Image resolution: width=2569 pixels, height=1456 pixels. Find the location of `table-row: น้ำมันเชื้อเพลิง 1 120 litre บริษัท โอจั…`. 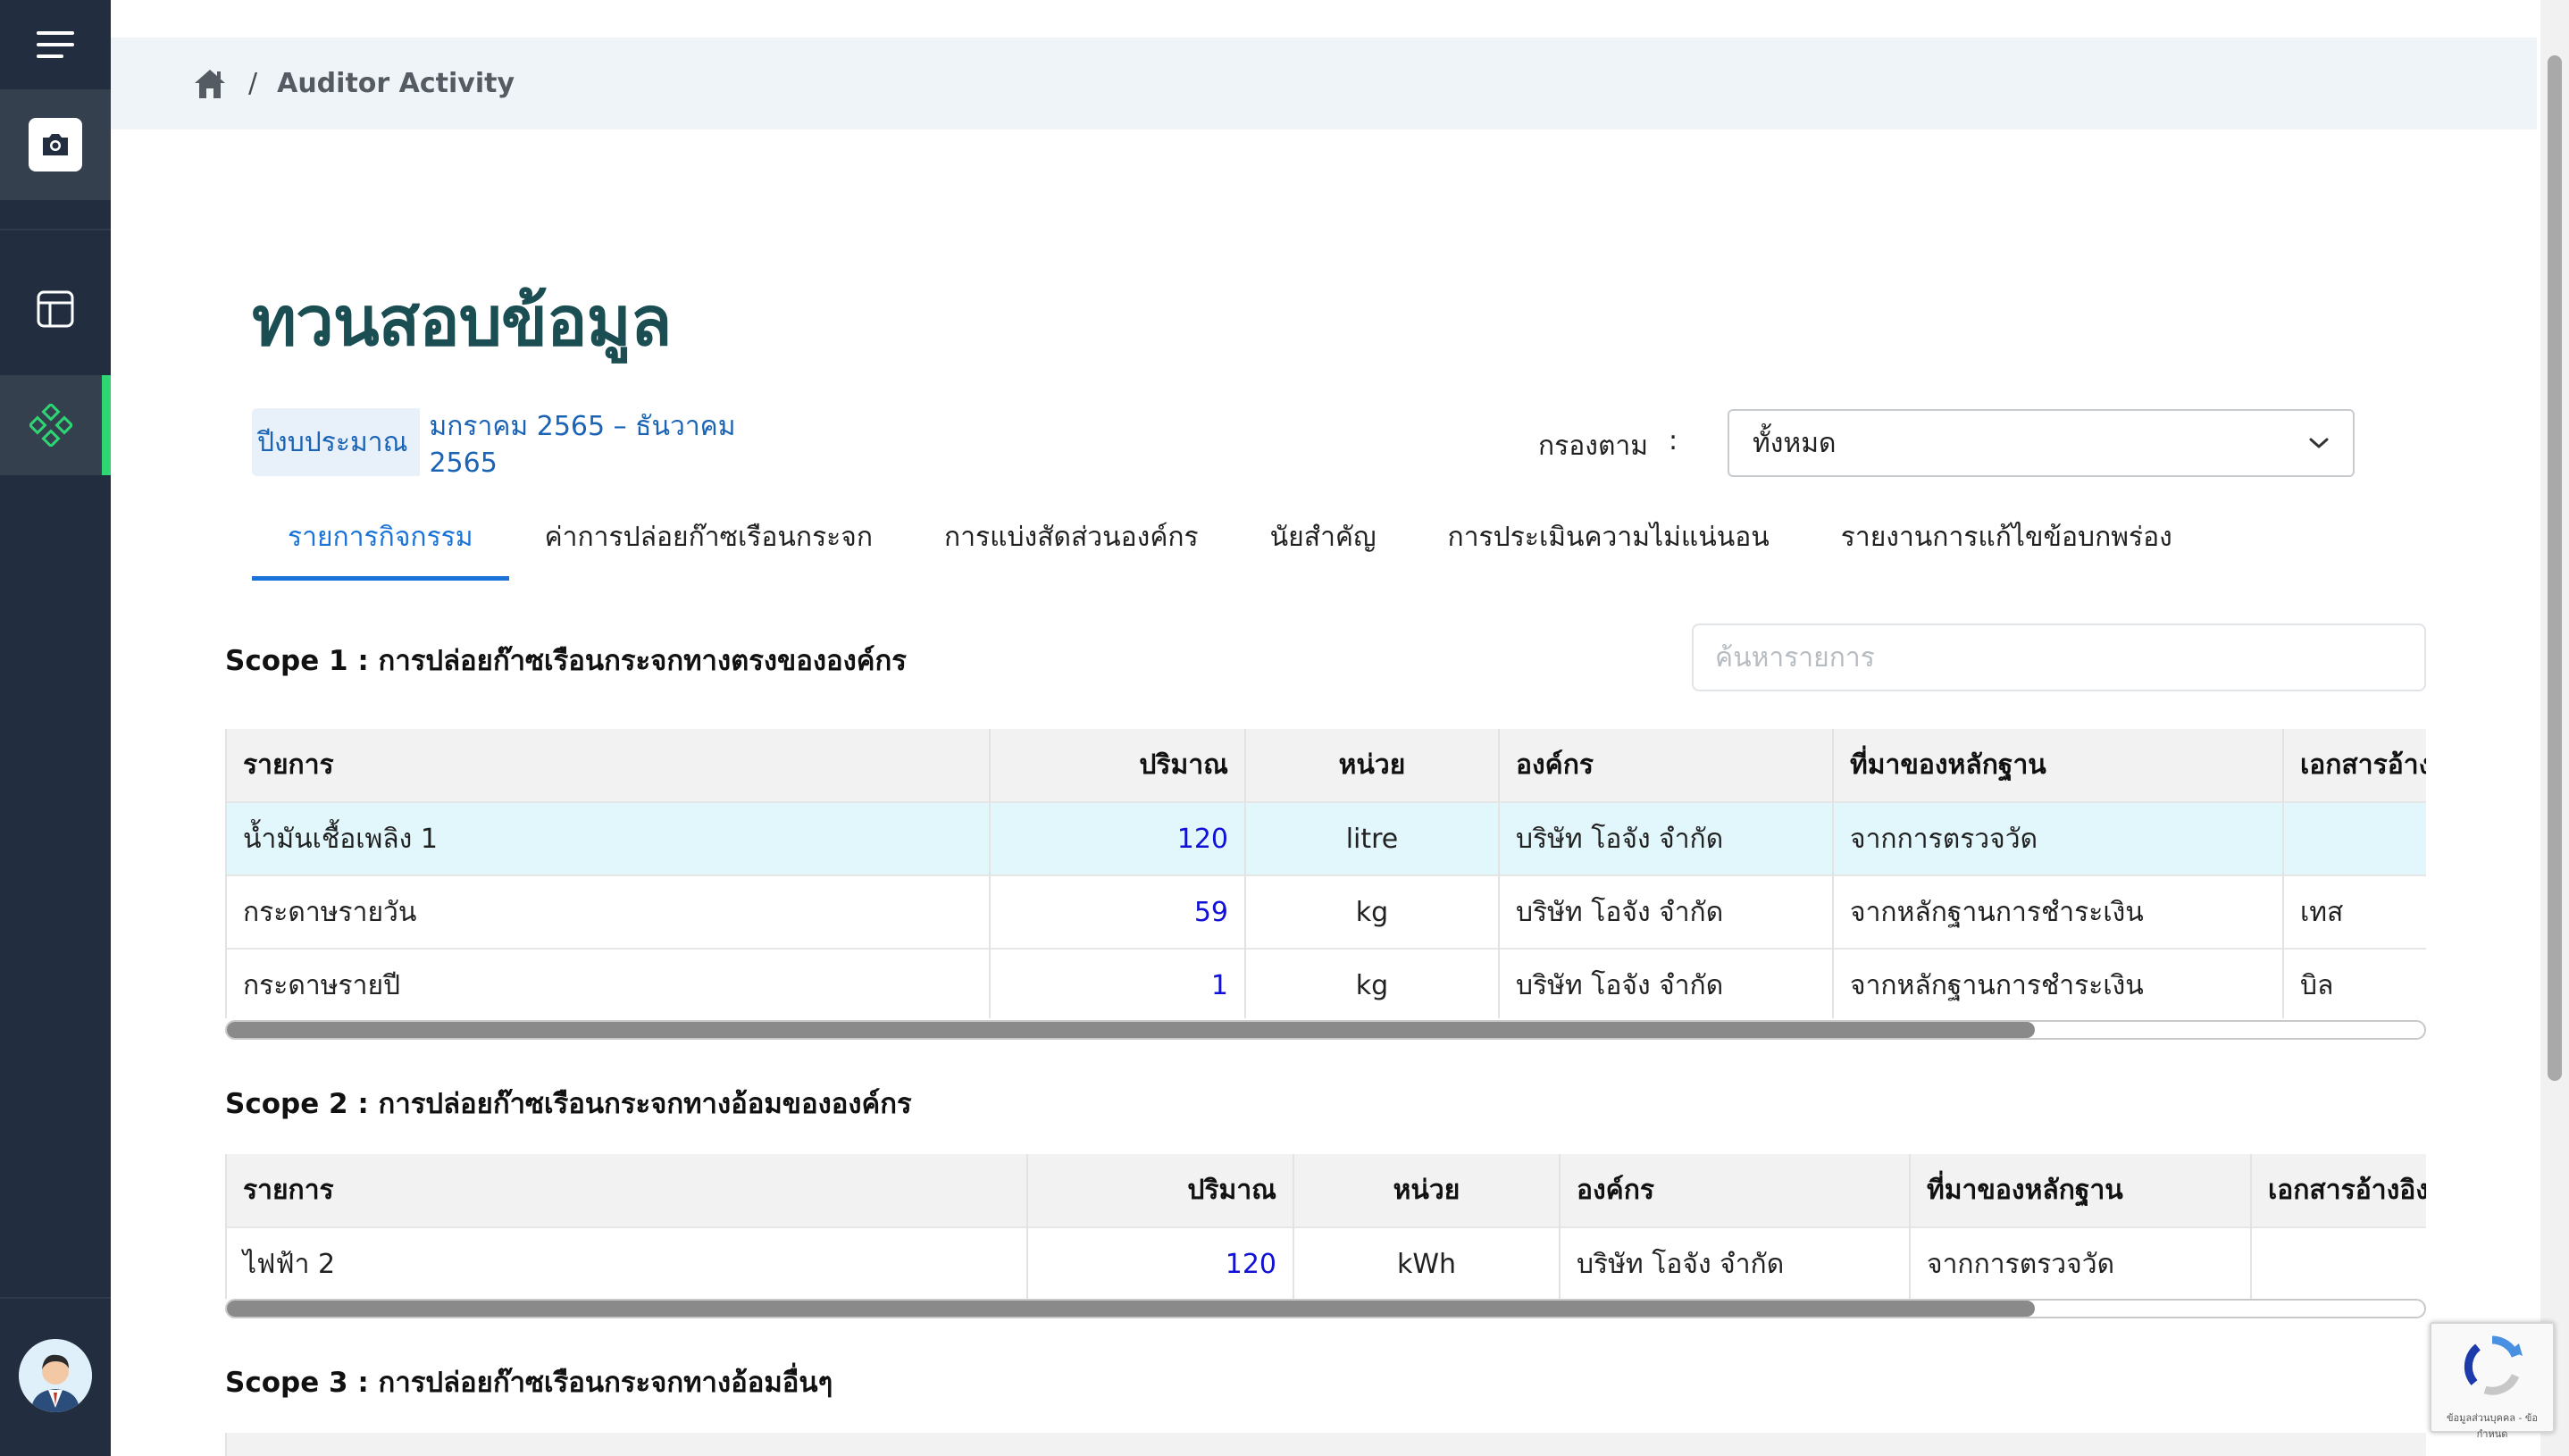

table-row: น้ำมันเชื้อเพลิง 1 120 litre บริษัท โอจั… is located at coordinates (1326, 838).